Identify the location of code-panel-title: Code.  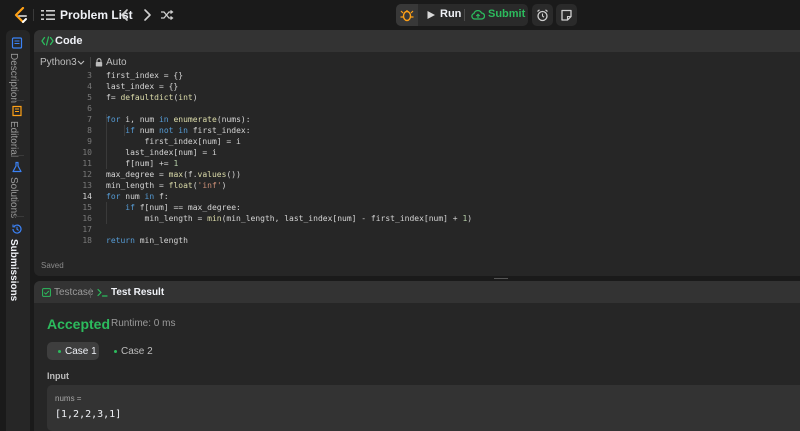
(69, 41).